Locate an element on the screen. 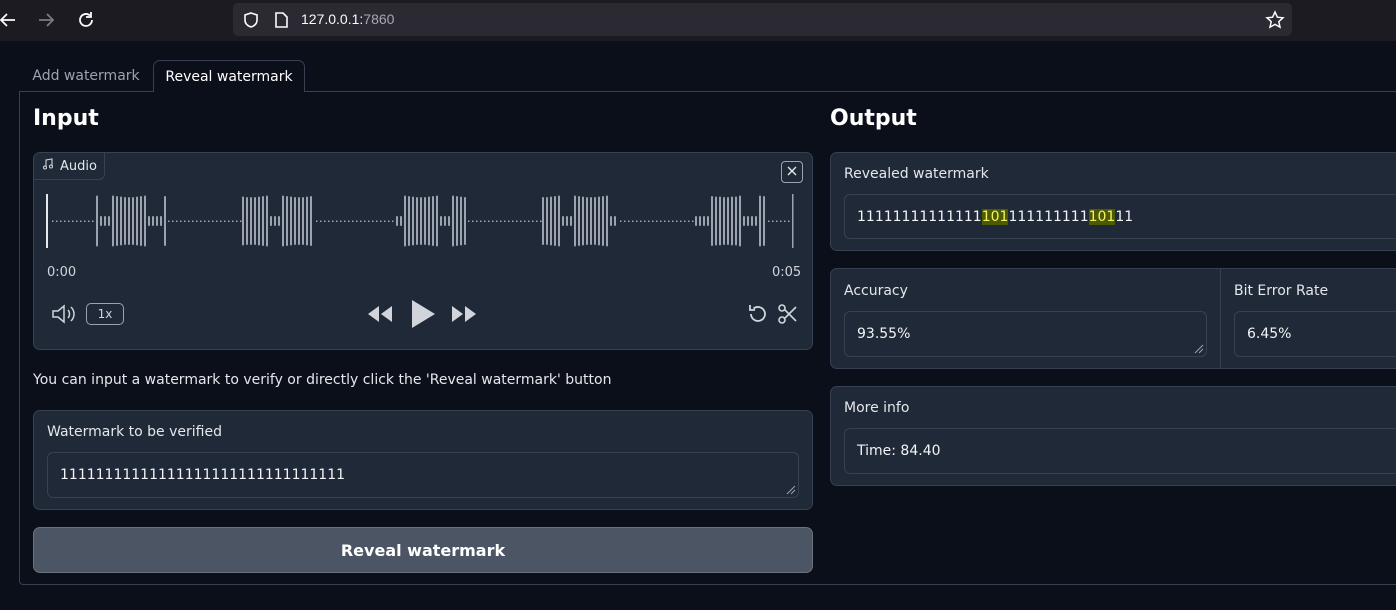 The width and height of the screenshot is (1396, 610). waveform-end-marker is located at coordinates (793, 221).